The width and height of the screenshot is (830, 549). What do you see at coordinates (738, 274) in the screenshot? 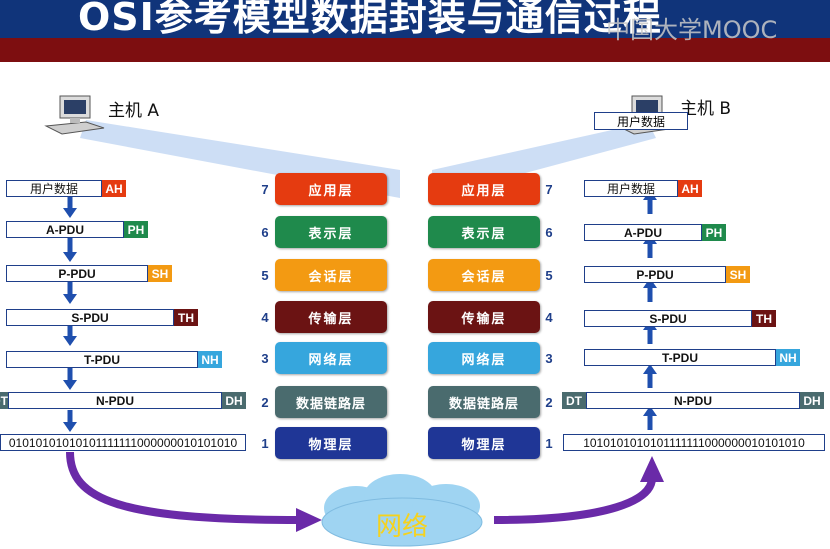
I see `header-sh-b: SH` at bounding box center [738, 274].